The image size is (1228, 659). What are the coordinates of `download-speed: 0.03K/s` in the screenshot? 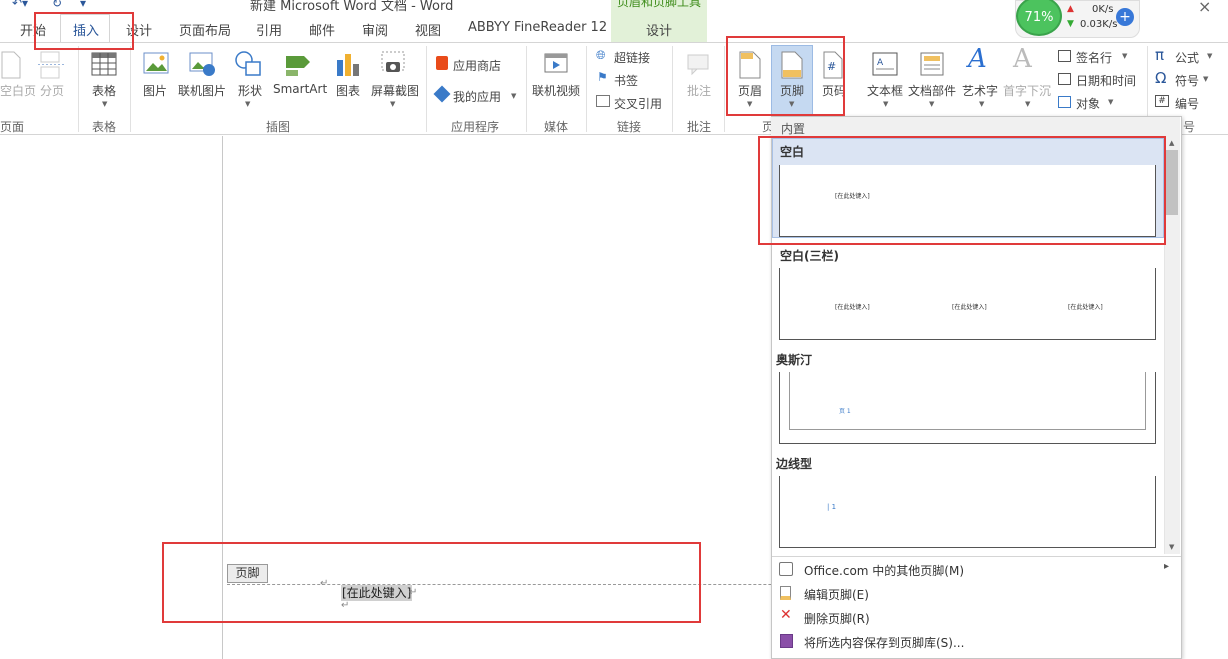 It's located at (1099, 24).